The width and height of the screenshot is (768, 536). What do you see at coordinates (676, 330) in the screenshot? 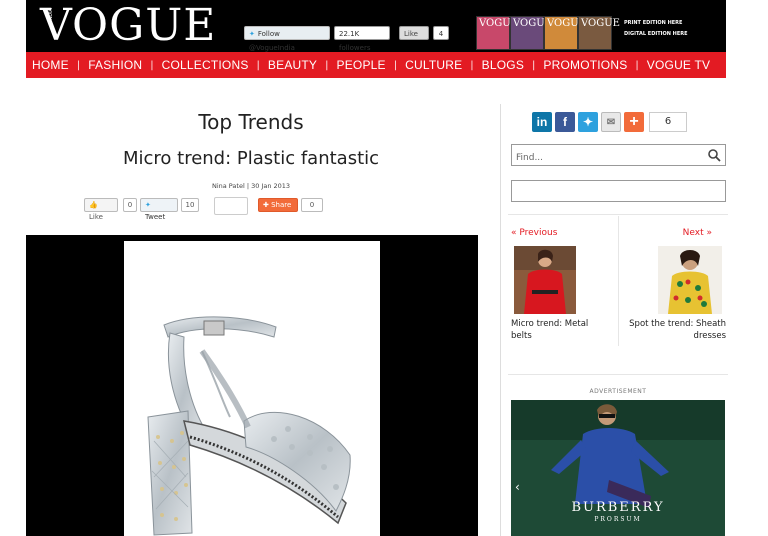
I see `next-article-title: Spot the trend: Sheath dresses` at bounding box center [676, 330].